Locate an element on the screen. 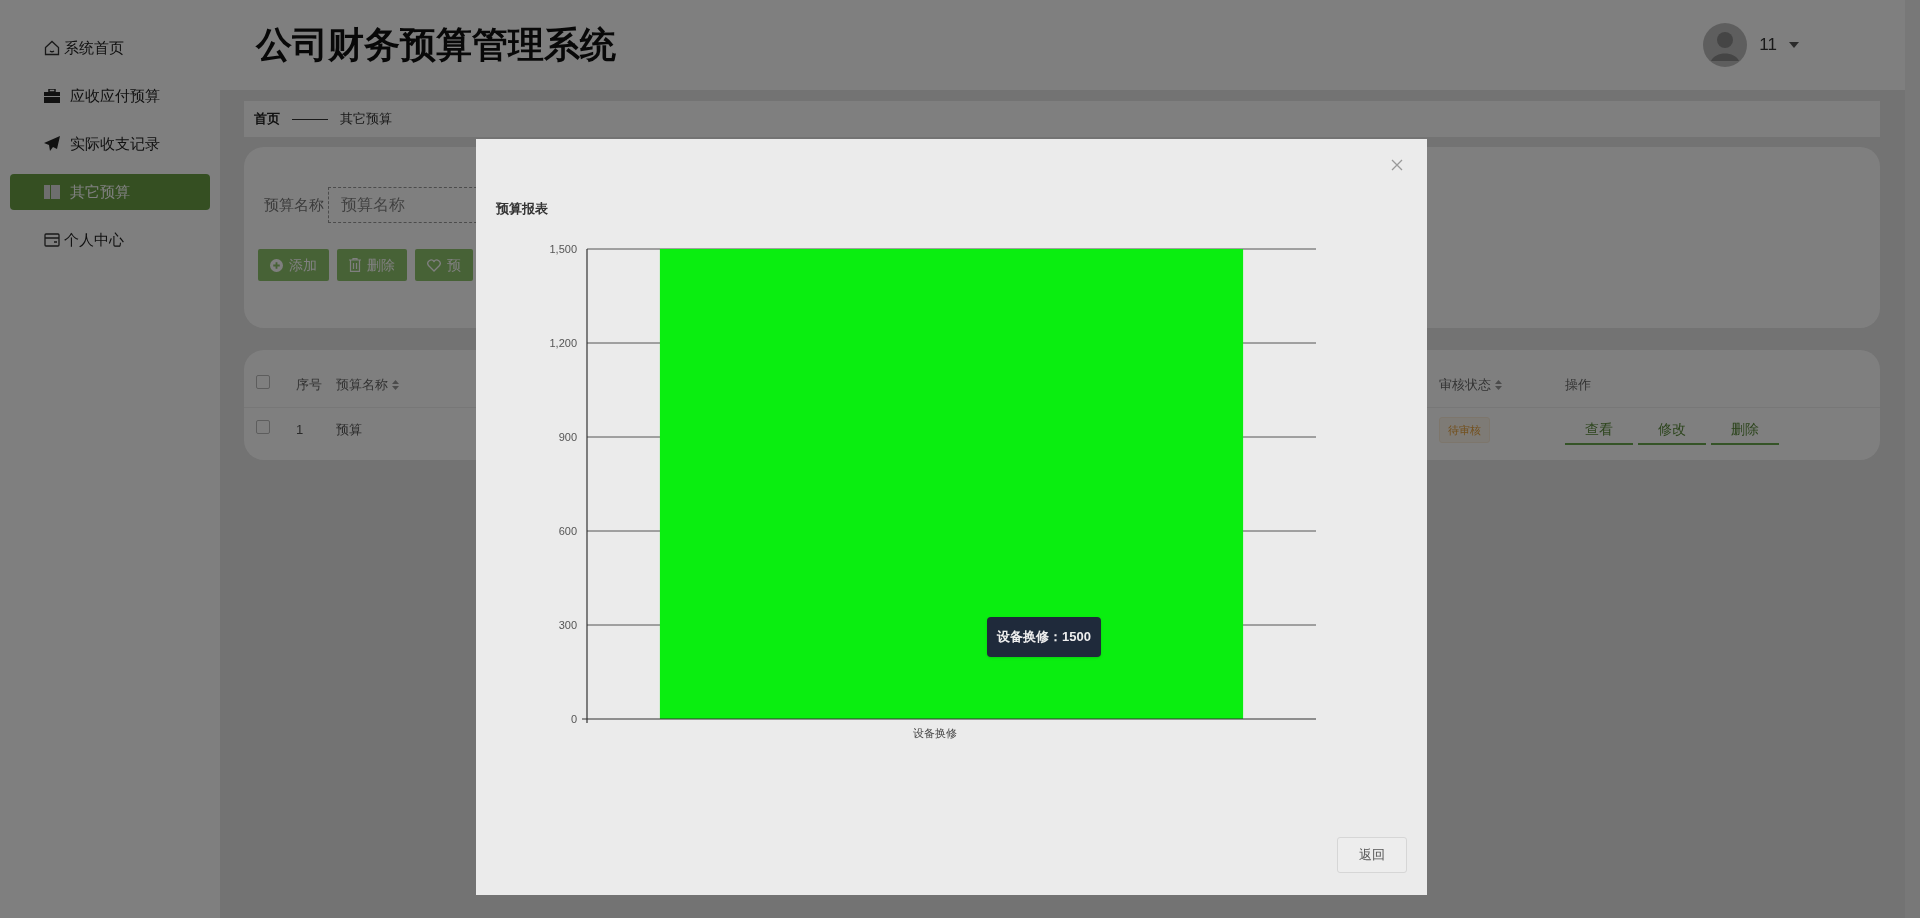 This screenshot has width=1920, height=918. book-icon is located at coordinates (52, 192).